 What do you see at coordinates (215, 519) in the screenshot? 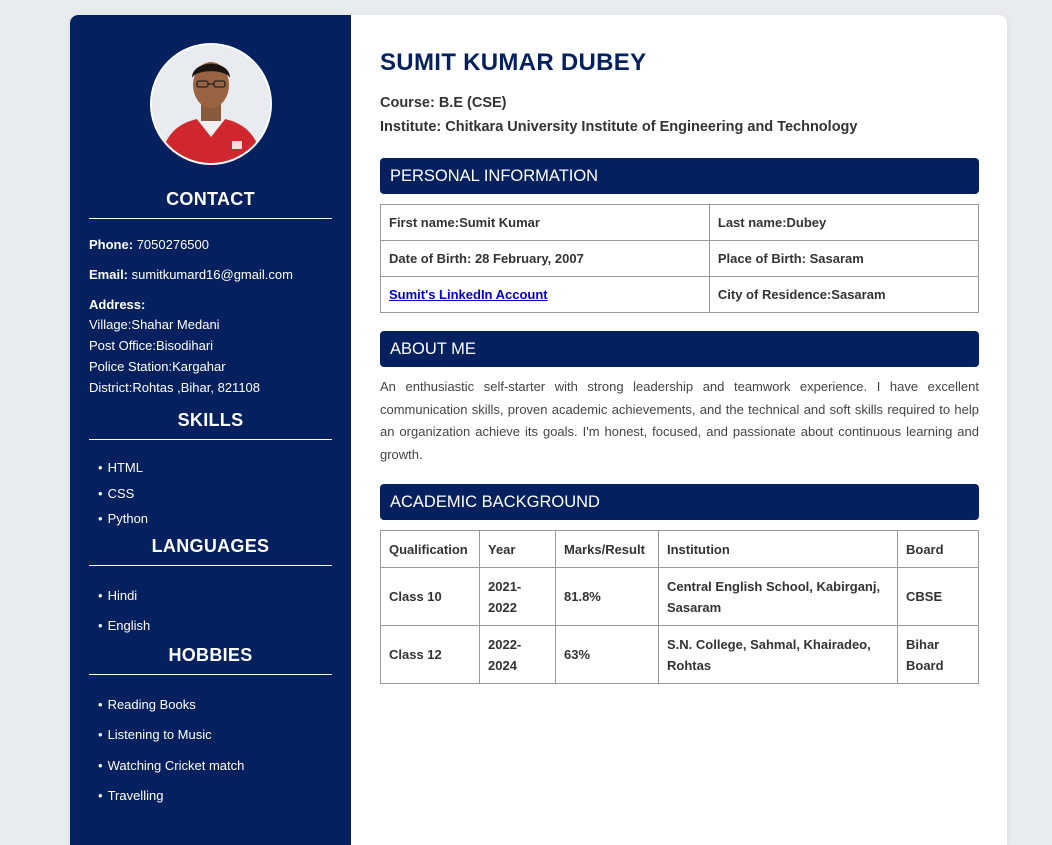
I see `skill-item: Python` at bounding box center [215, 519].